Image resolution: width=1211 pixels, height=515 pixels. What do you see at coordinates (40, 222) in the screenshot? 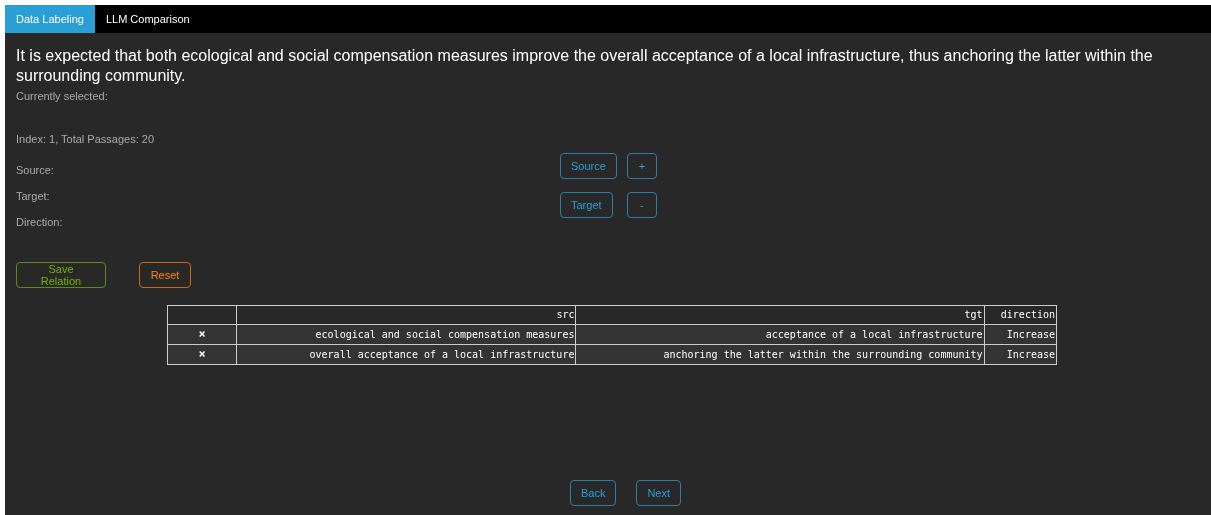
I see `field-label: Direction:` at bounding box center [40, 222].